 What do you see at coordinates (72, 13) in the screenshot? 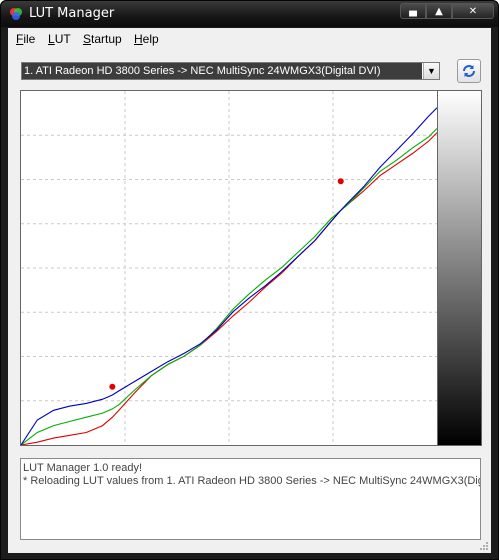
I see `window-title: LUT Manager` at bounding box center [72, 13].